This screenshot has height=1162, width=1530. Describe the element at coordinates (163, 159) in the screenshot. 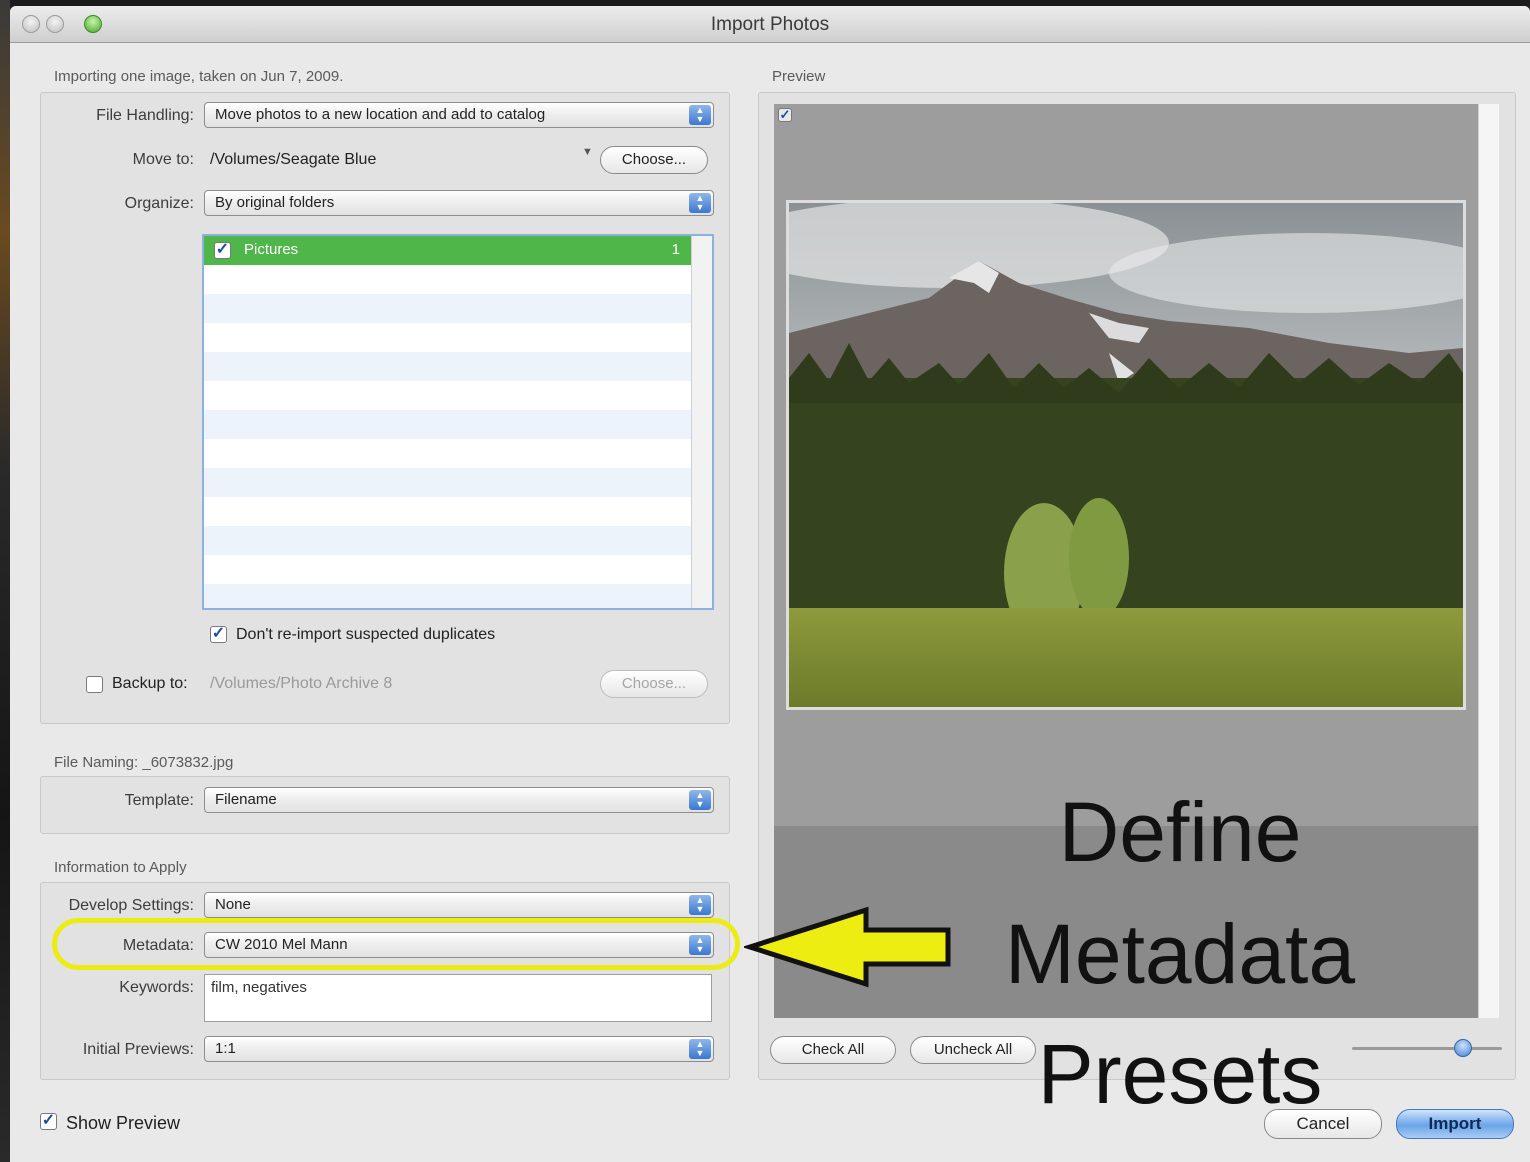

I see `move-to-label: Move to:` at that location.